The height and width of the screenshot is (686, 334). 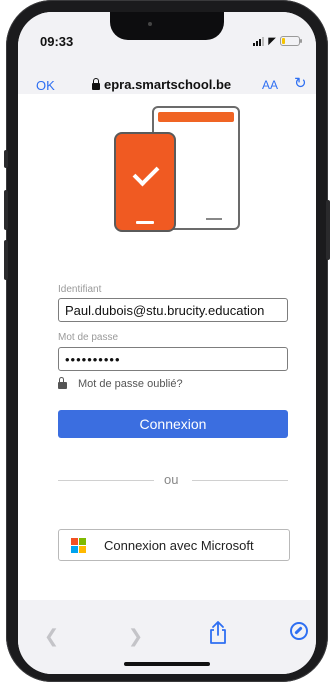 What do you see at coordinates (167, 664) in the screenshot?
I see `home-indicator` at bounding box center [167, 664].